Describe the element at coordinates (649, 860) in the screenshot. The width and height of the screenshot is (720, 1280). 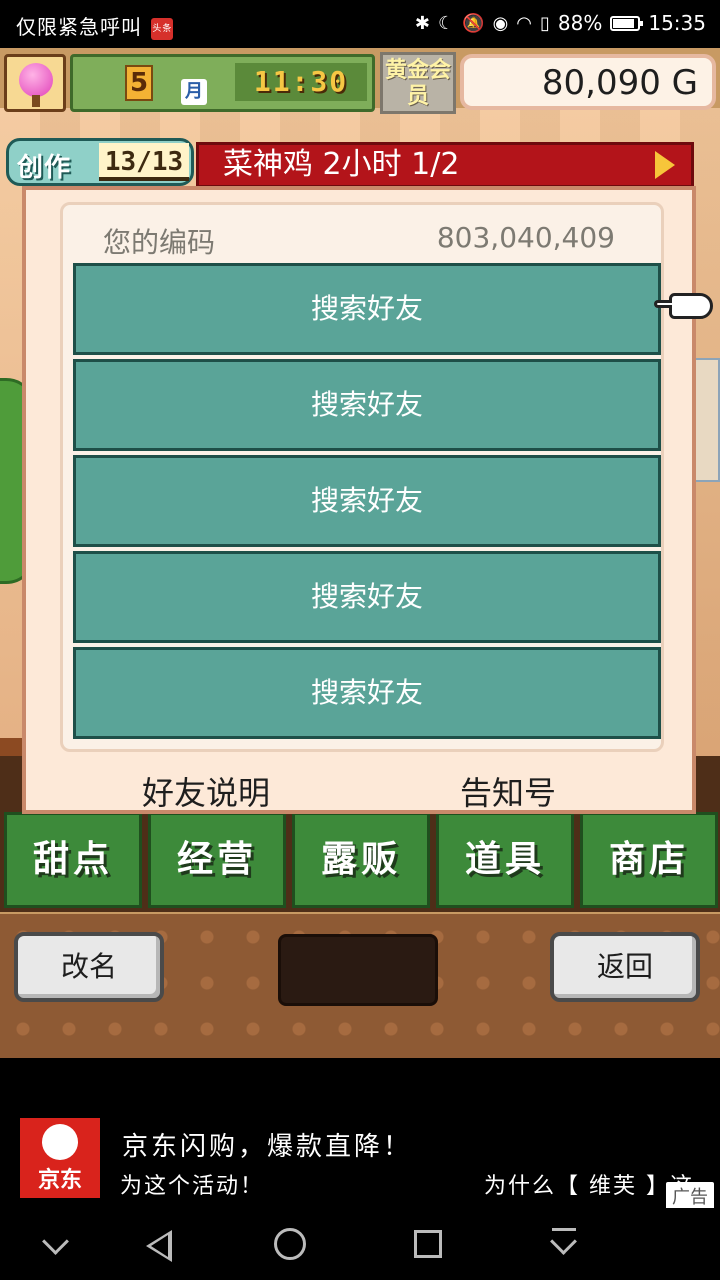
I see `category-shop: 商店` at that location.